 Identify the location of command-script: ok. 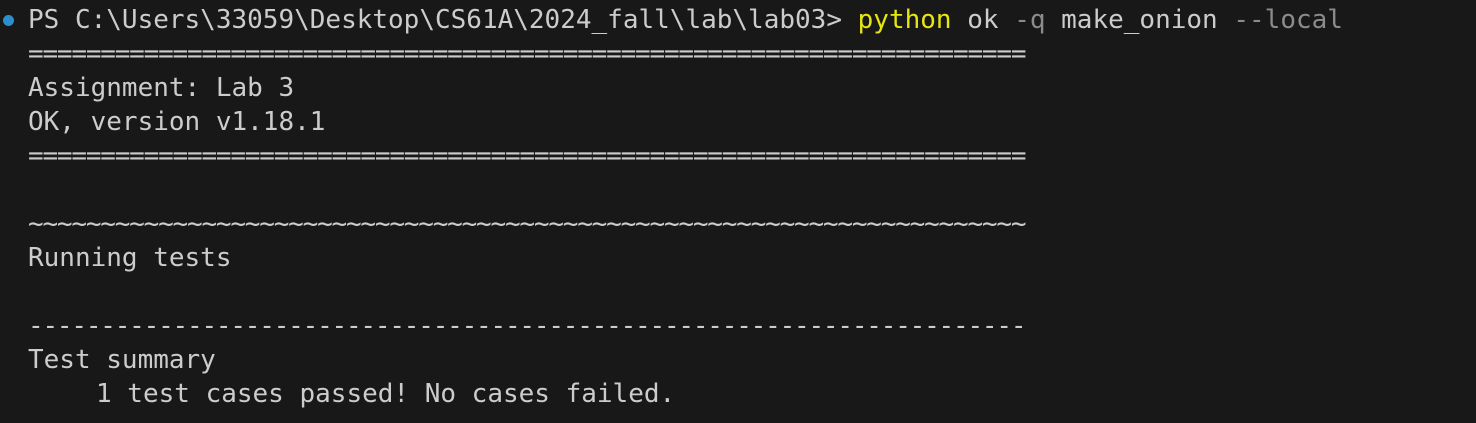
(983, 20).